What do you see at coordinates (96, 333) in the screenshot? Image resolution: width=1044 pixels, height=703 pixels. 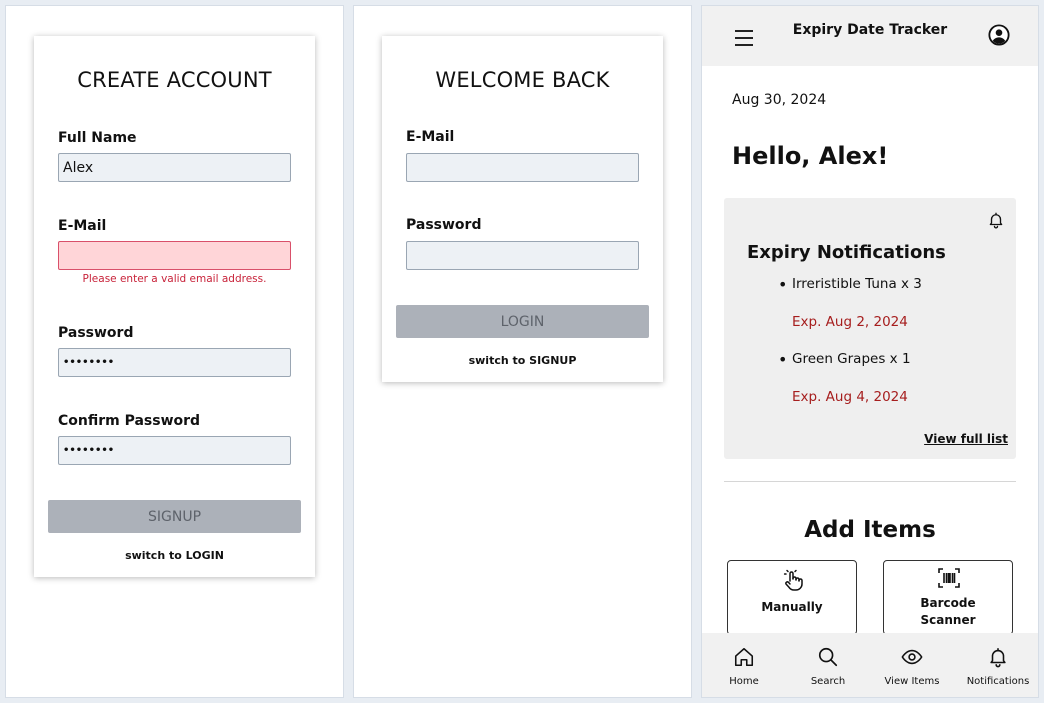 I see `signup-password-label: Password` at bounding box center [96, 333].